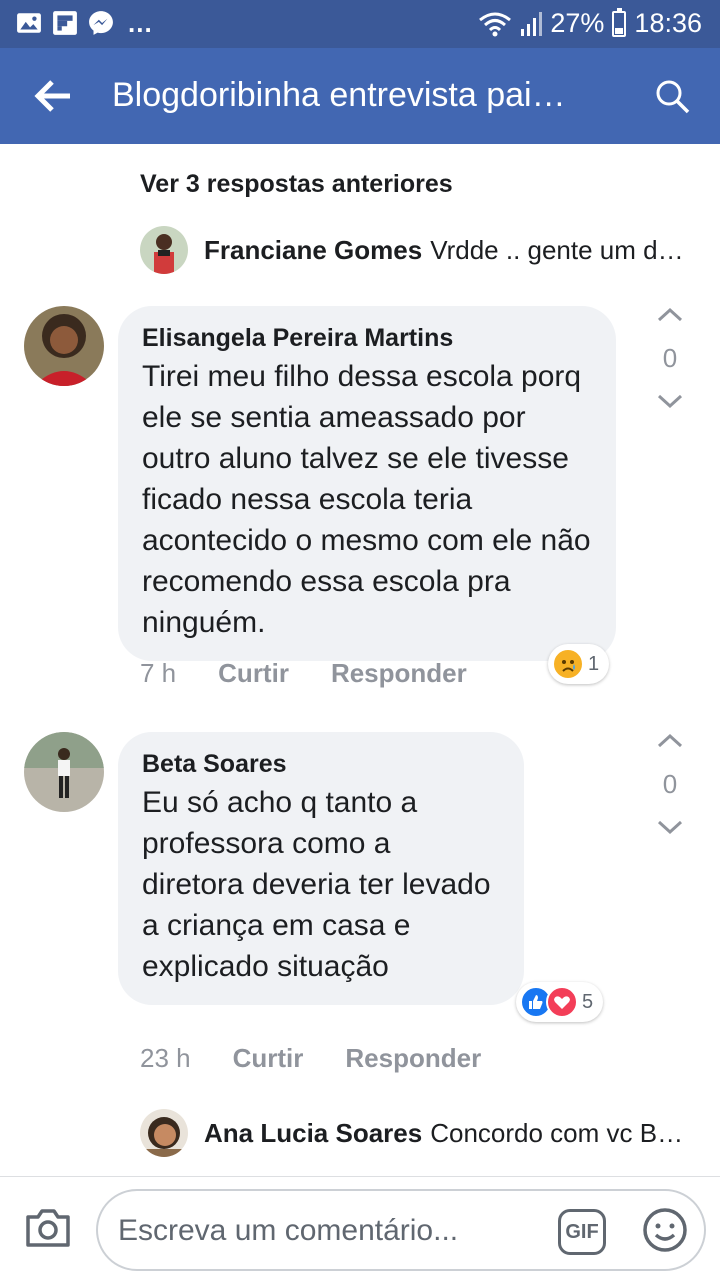 This screenshot has width=720, height=1280. What do you see at coordinates (532, 23) in the screenshot?
I see `signal-icon` at bounding box center [532, 23].